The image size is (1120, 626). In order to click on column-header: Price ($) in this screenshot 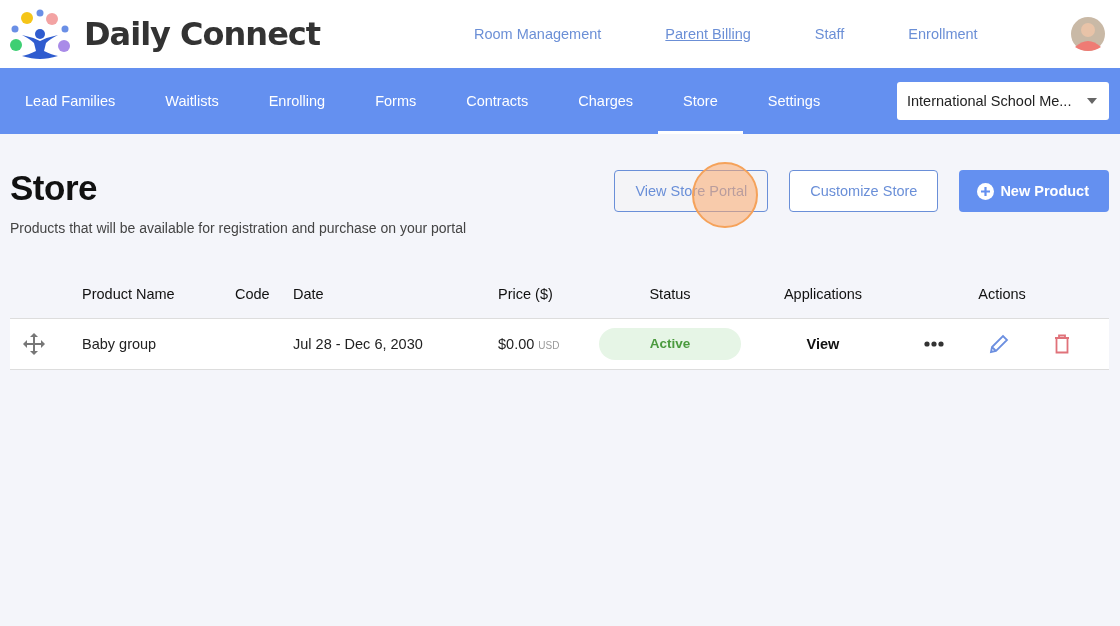, I will do `click(526, 294)`.